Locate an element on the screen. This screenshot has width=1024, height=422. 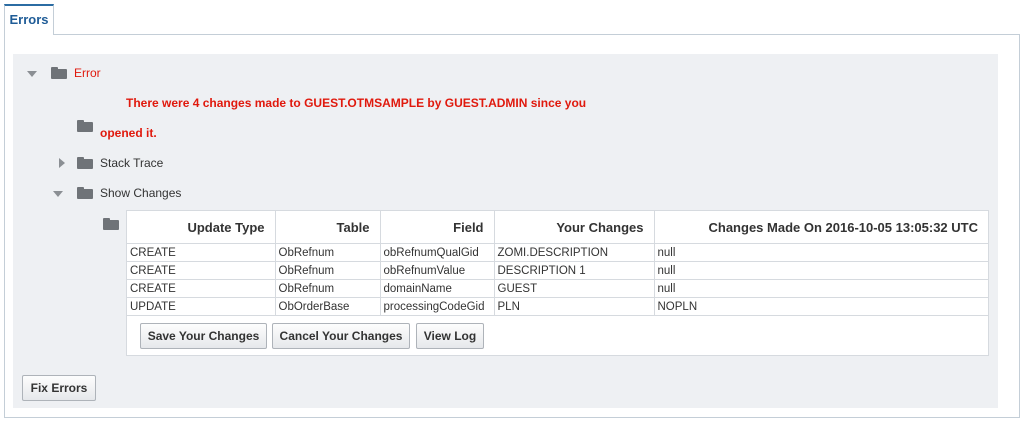
fix-errors-button: Fix Errors is located at coordinates (59, 388).